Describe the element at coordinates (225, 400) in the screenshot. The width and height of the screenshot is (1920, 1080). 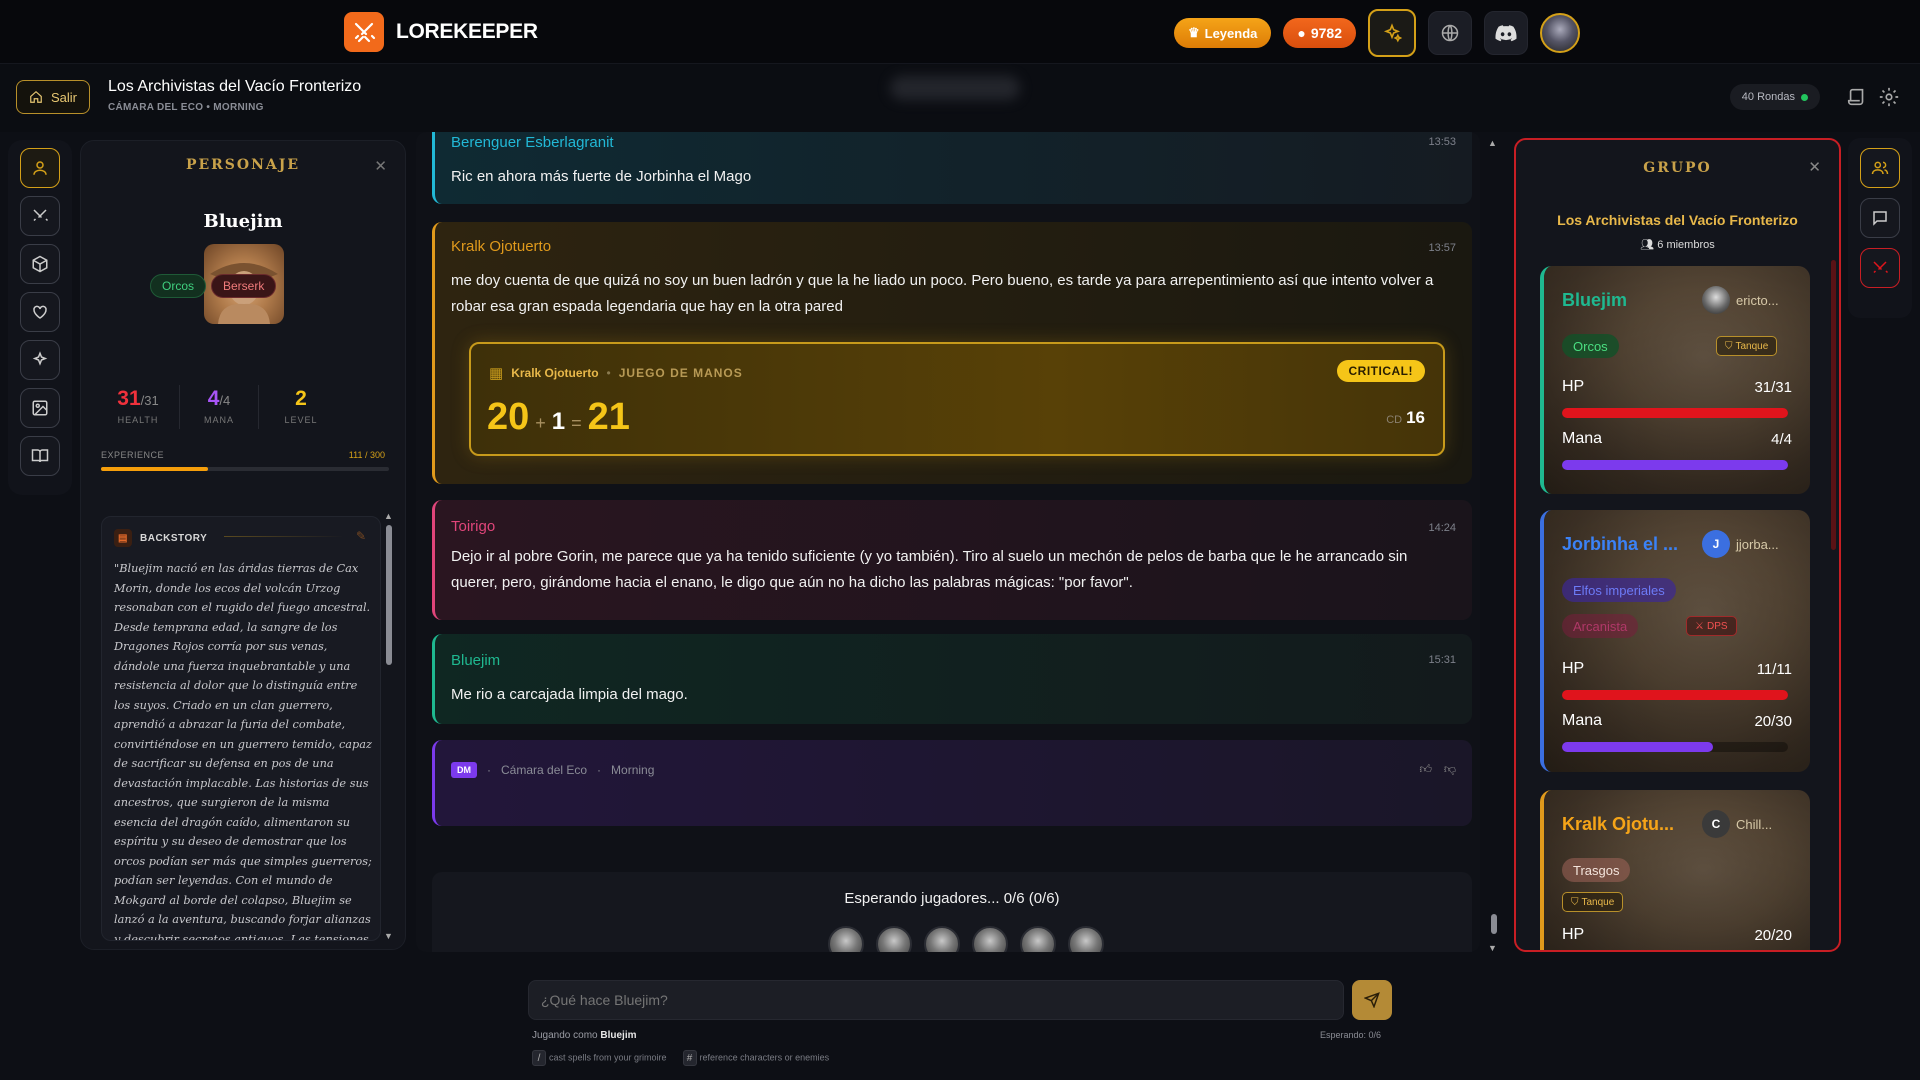
I see `mana-max: /4` at that location.